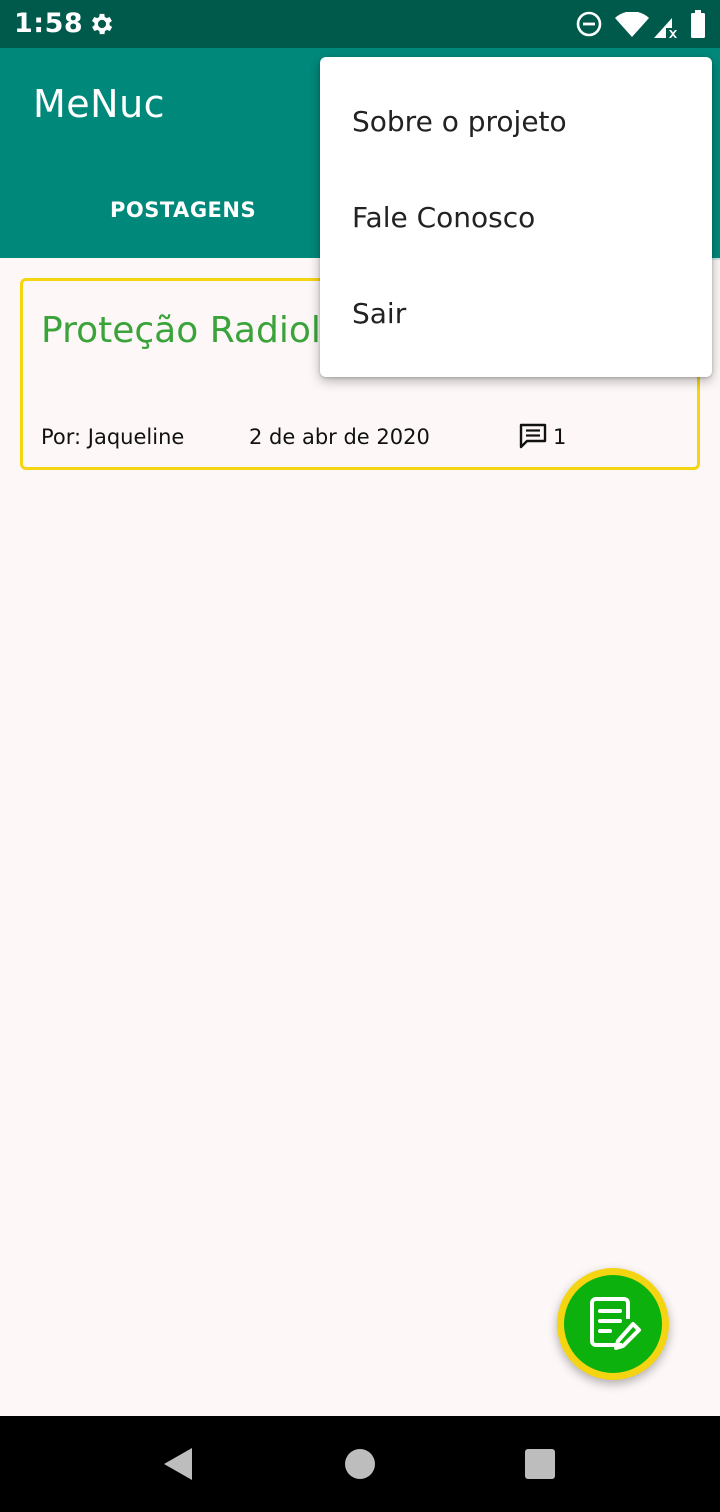 The image size is (720, 1512). Describe the element at coordinates (99, 104) in the screenshot. I see `app-title: MeNuc` at that location.